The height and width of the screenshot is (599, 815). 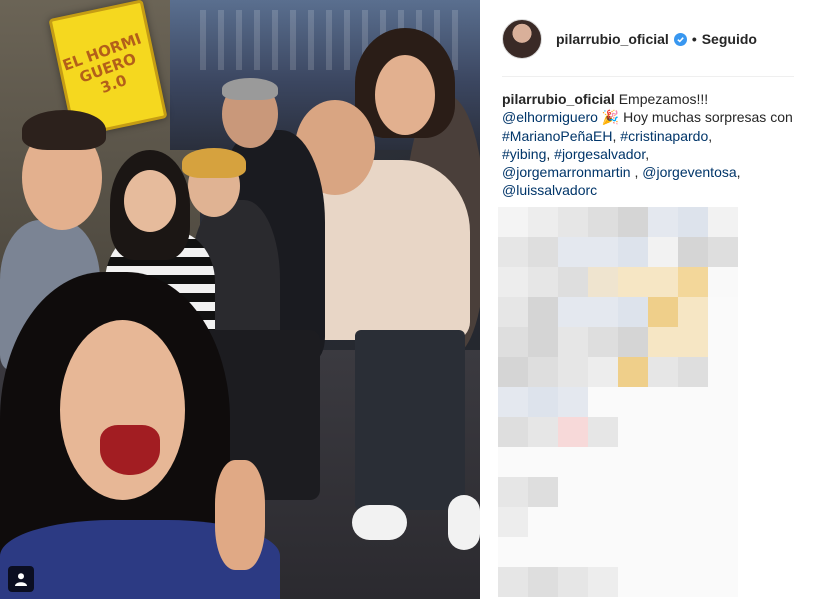 What do you see at coordinates (558, 99) in the screenshot?
I see `caption-username-link: pilarrubio_oficial` at bounding box center [558, 99].